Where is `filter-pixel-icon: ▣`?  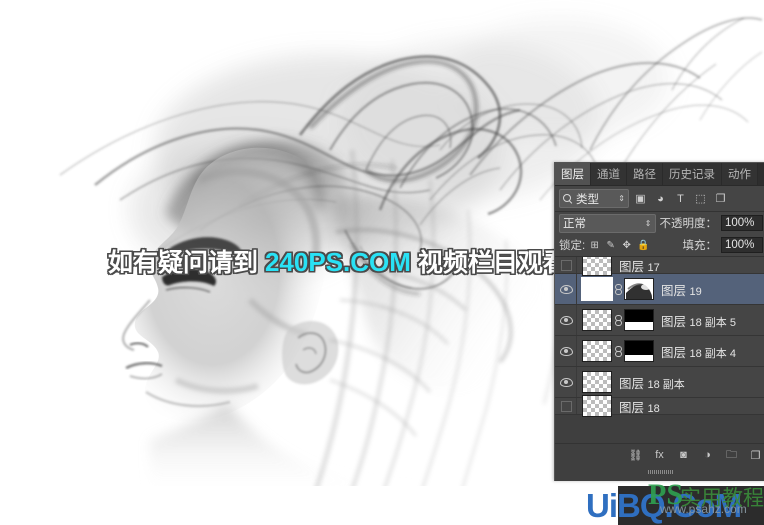 filter-pixel-icon: ▣ is located at coordinates (640, 198).